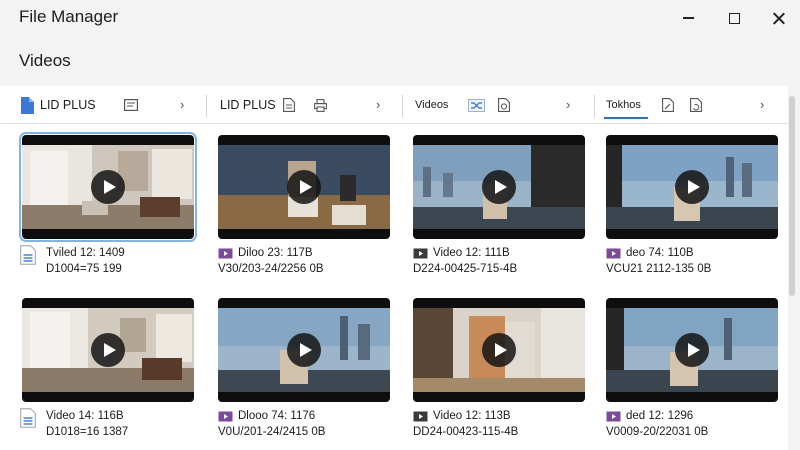 The width and height of the screenshot is (800, 450). Describe the element at coordinates (626, 118) in the screenshot. I see `active-tab-indicator` at that location.